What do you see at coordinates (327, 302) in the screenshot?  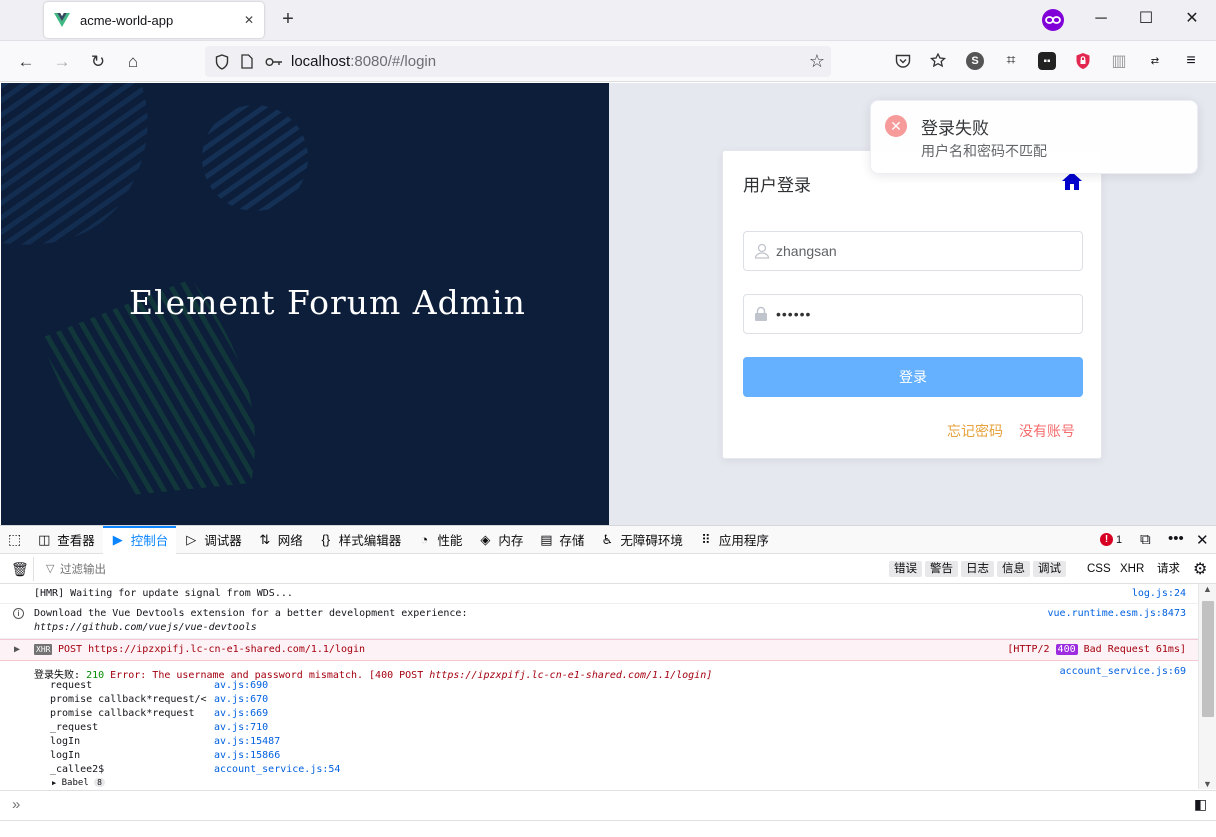 I see `brand-title: Element Forum Admin` at bounding box center [327, 302].